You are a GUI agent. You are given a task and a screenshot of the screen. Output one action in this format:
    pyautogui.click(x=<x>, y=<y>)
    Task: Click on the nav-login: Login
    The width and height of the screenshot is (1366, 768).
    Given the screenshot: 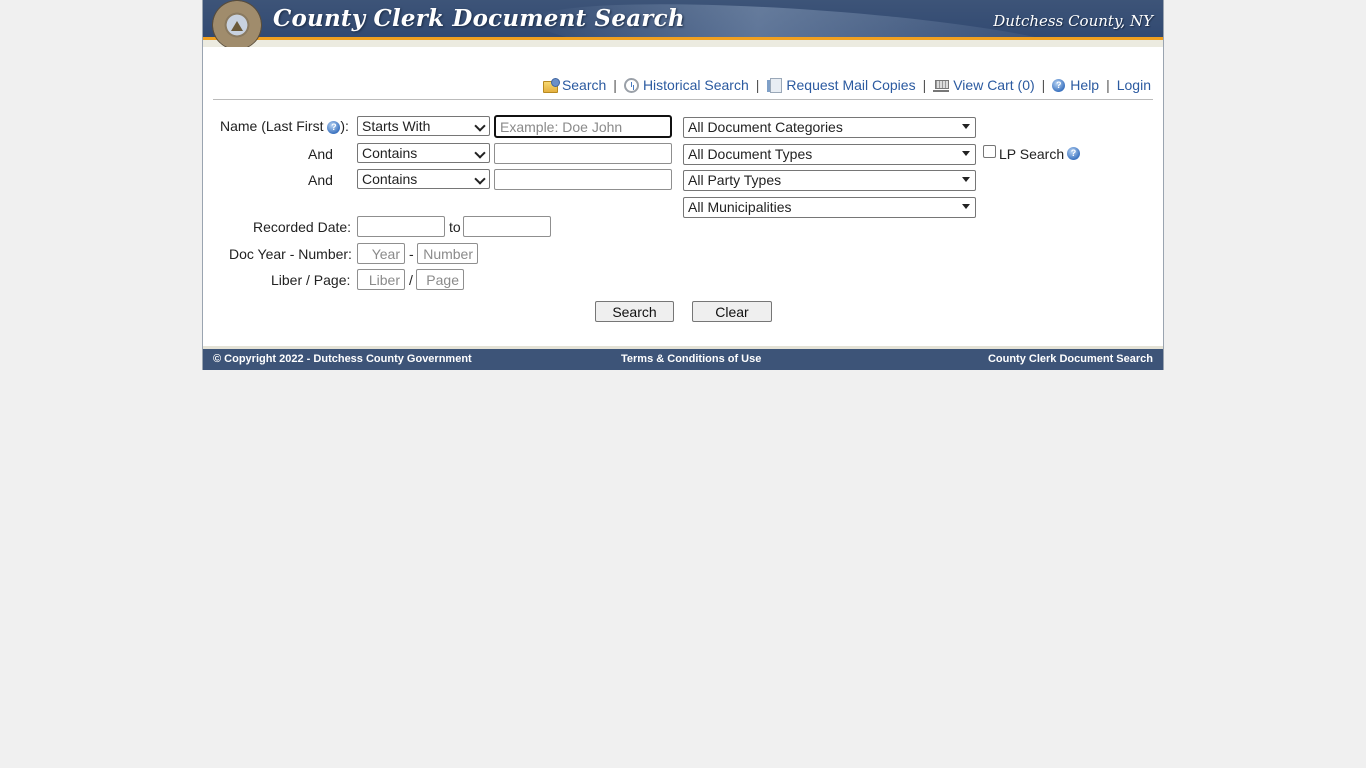 What is the action you would take?
    pyautogui.click(x=1134, y=85)
    